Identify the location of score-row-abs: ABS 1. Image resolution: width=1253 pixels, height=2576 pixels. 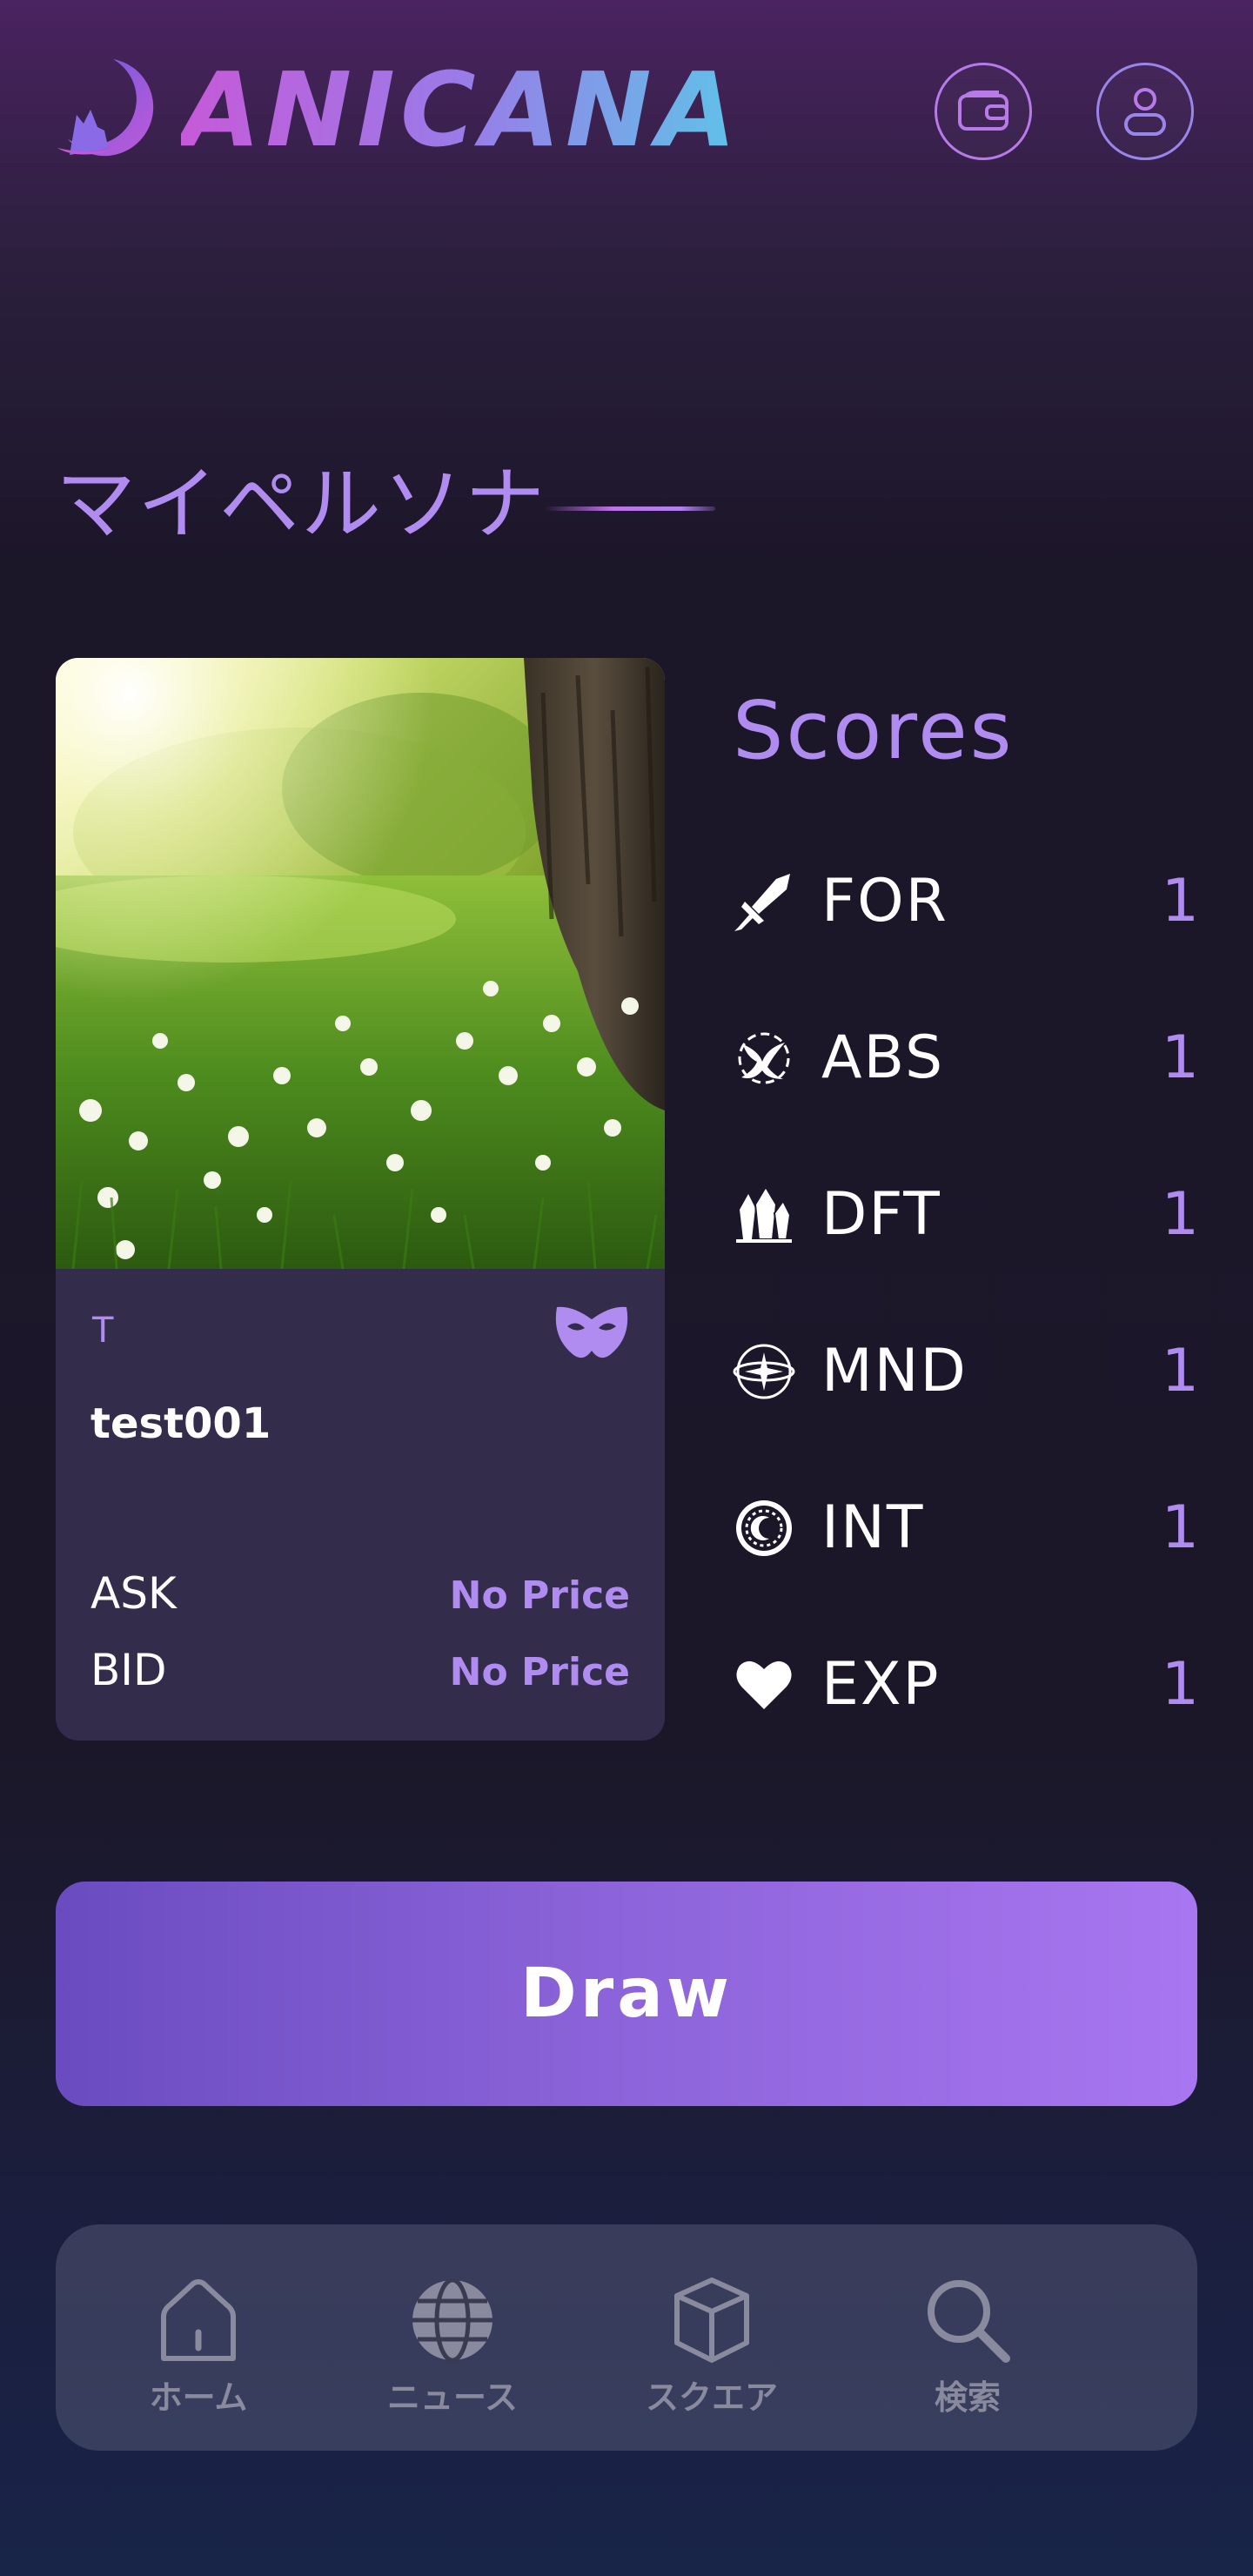
(966, 1058).